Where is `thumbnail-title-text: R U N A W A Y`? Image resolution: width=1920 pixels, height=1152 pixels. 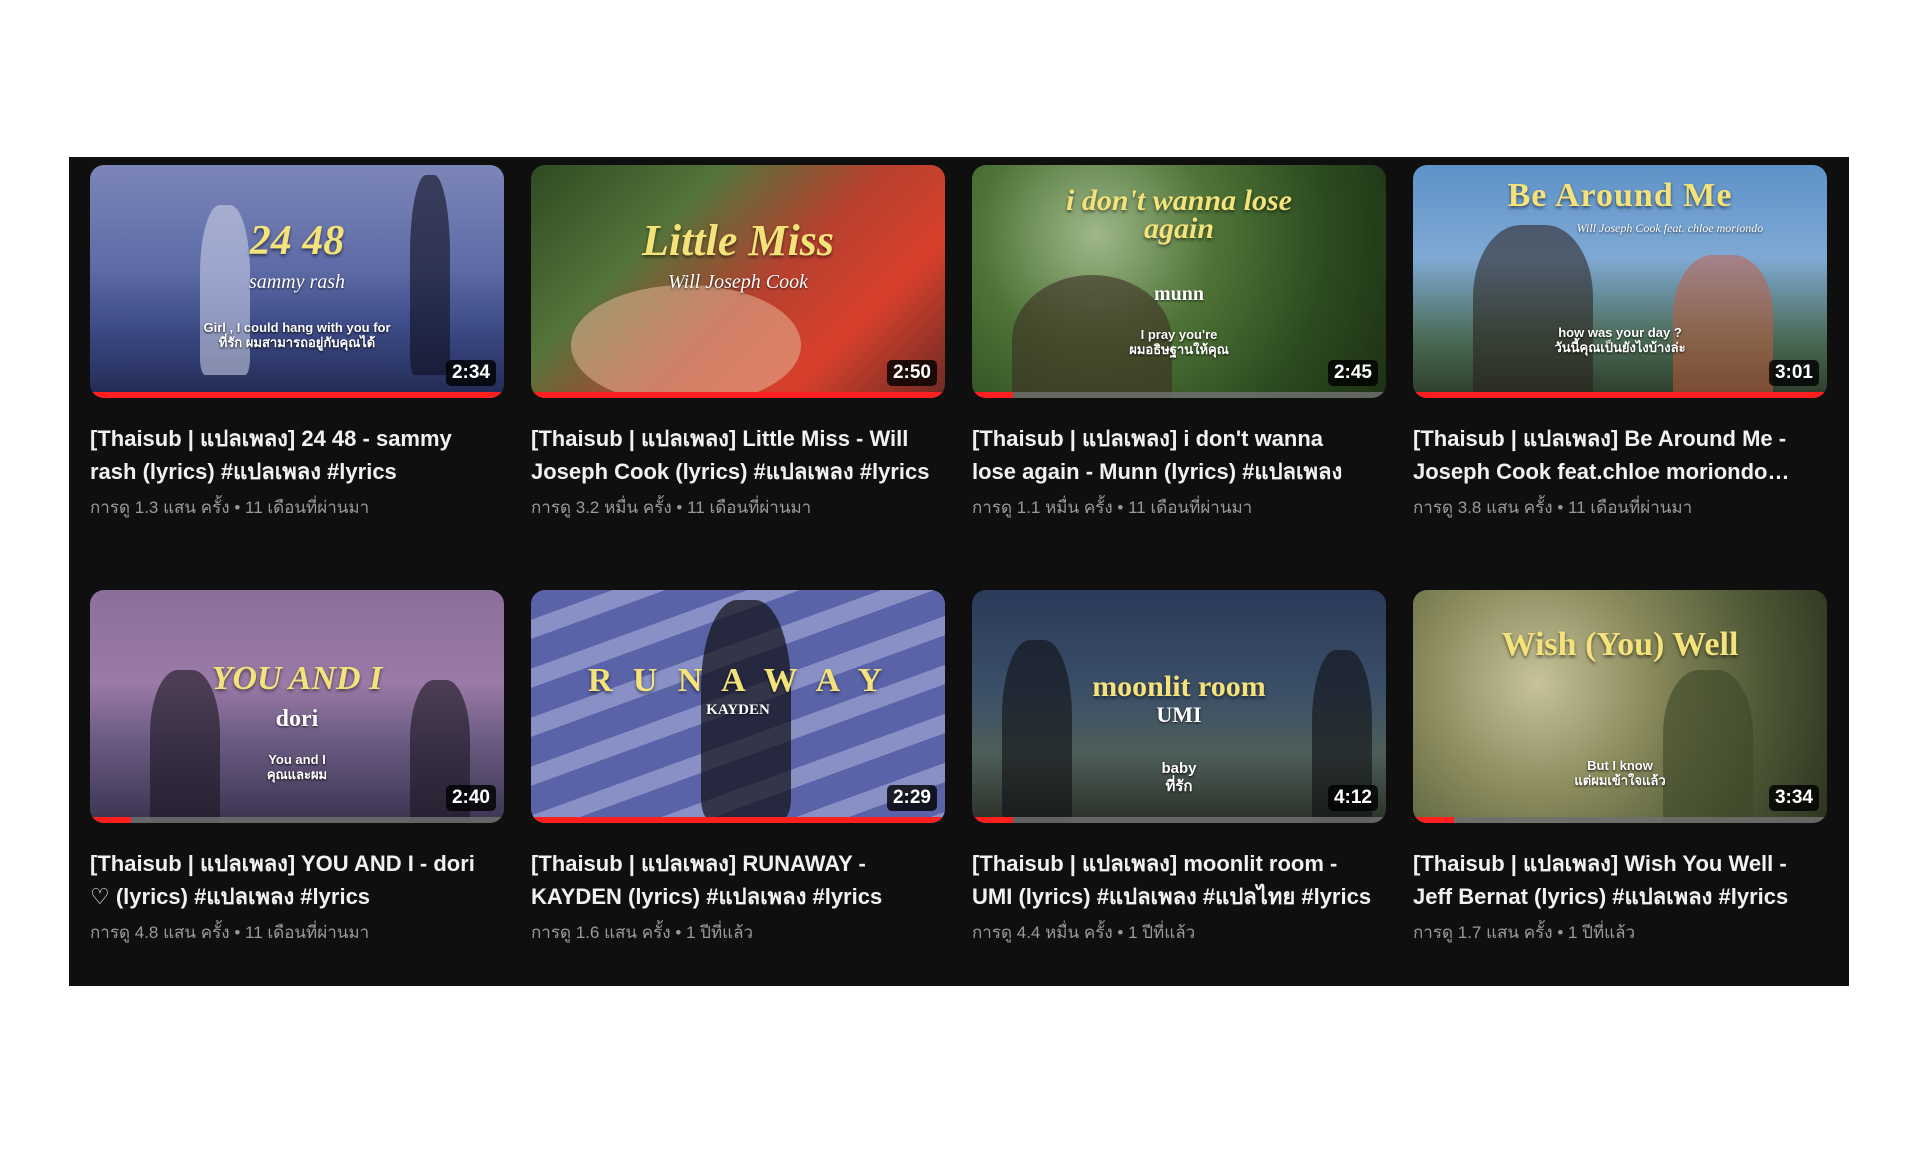 thumbnail-title-text: R U N A W A Y is located at coordinates (738, 680).